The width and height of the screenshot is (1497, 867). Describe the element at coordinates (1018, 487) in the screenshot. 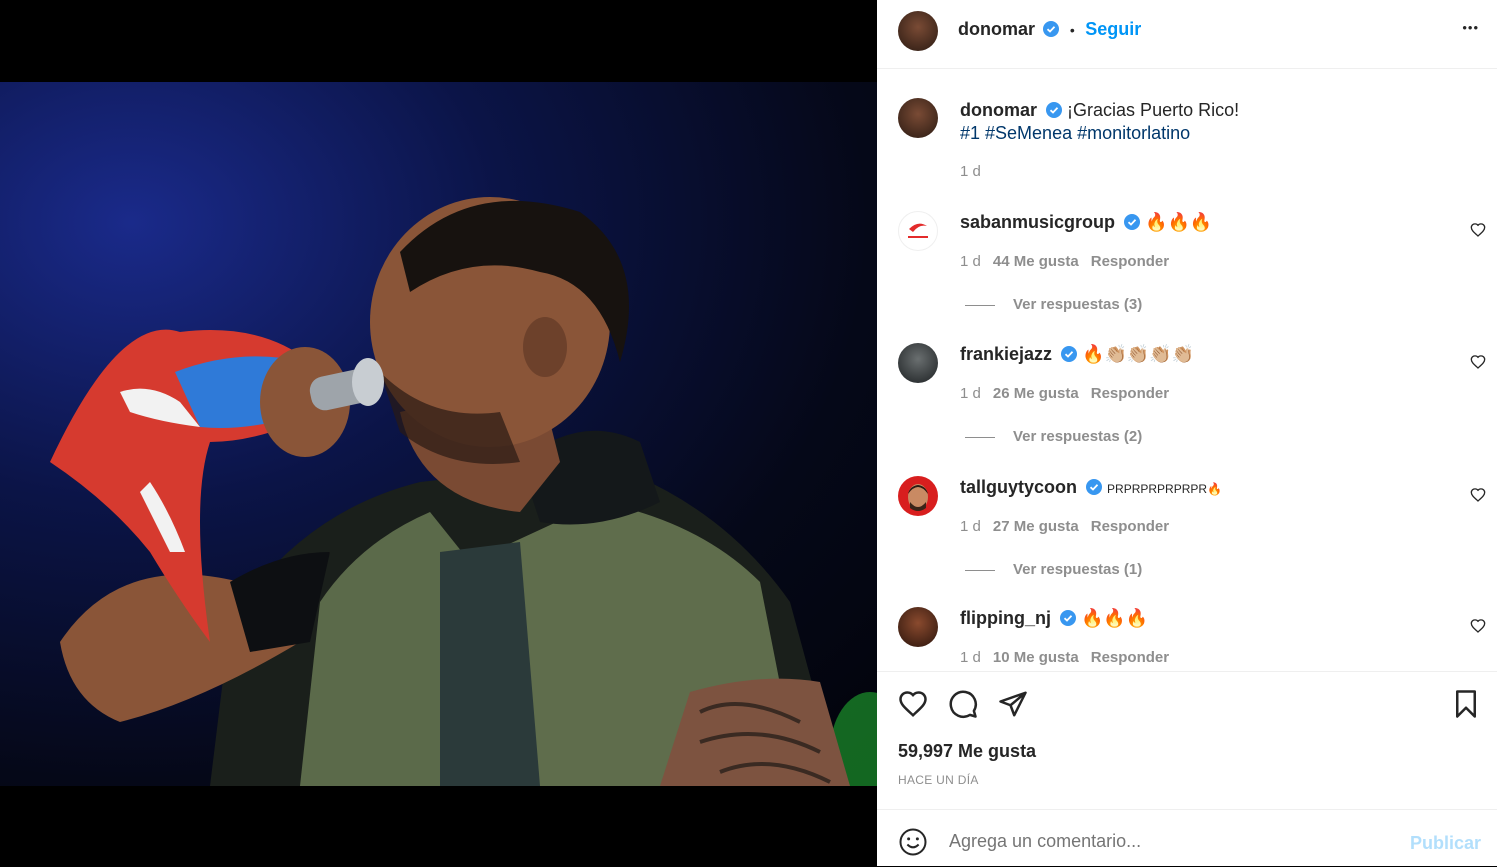

I see `comment-username: tallguytycoon` at that location.